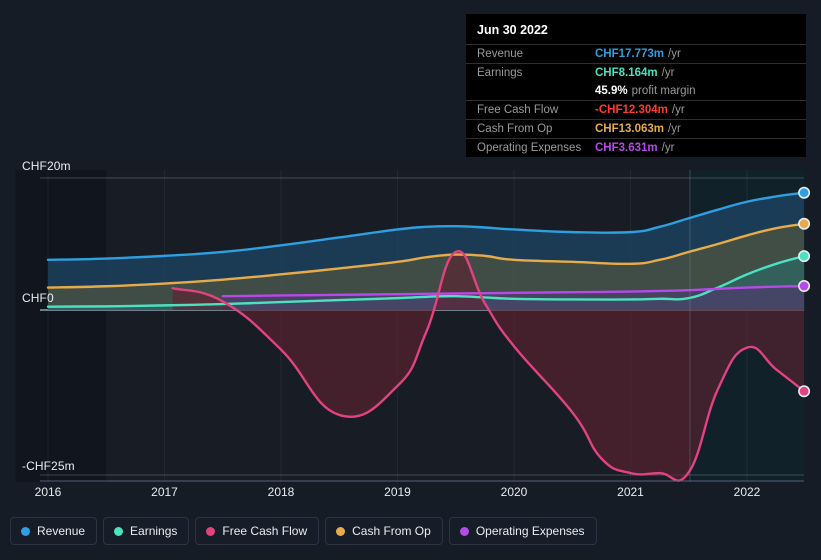 The image size is (821, 560). What do you see at coordinates (630, 129) in the screenshot?
I see `tooltip-row-value: CHF13.063m` at bounding box center [630, 129].